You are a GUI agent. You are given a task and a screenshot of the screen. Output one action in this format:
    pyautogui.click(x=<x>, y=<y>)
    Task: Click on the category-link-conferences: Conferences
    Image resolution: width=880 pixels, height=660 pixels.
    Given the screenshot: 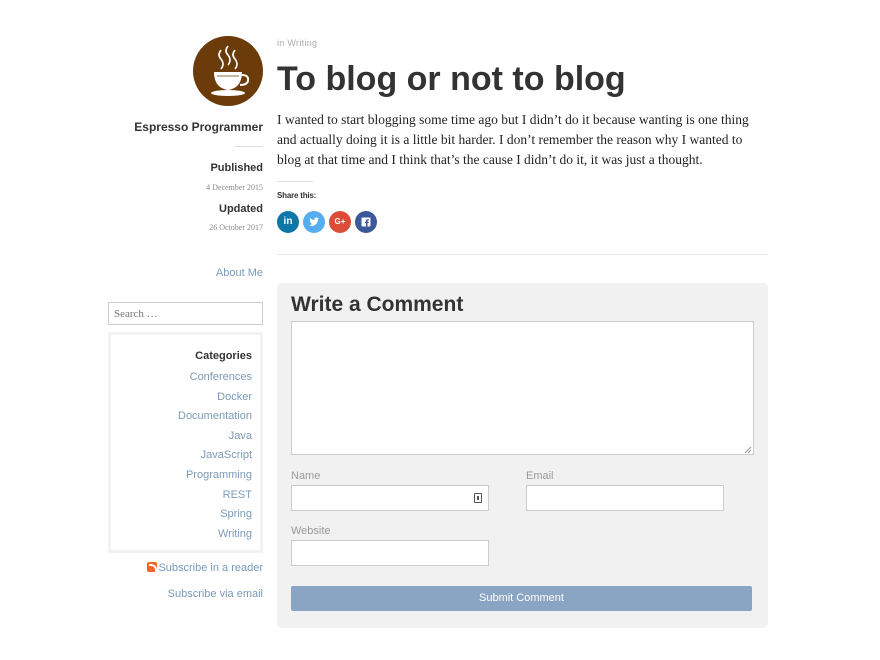 What is the action you would take?
    pyautogui.click(x=221, y=377)
    